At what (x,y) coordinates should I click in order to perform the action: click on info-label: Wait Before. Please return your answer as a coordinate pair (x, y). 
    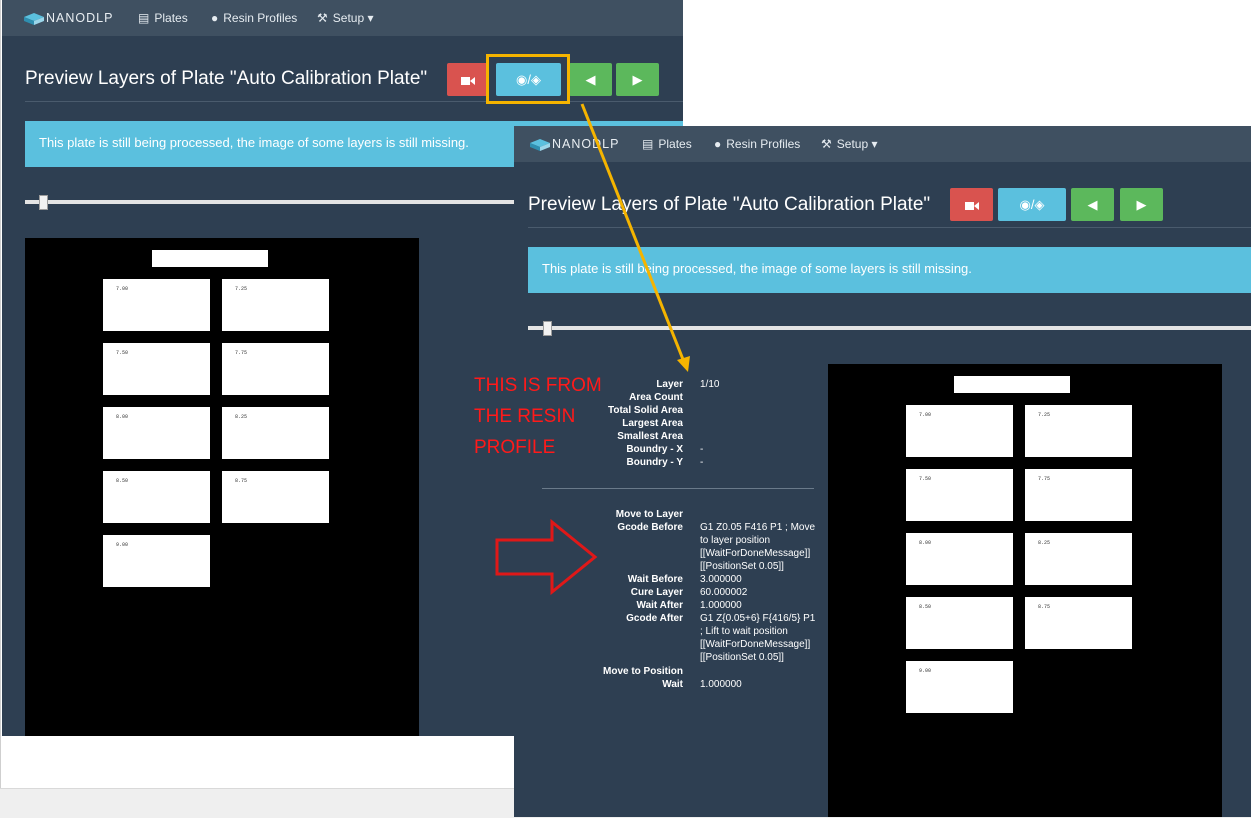
    Looking at the image, I should click on (655, 579).